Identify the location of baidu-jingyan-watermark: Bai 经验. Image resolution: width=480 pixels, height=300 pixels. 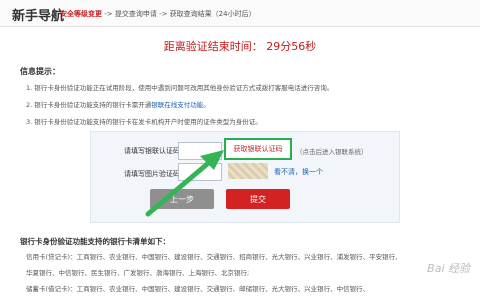
(448, 268).